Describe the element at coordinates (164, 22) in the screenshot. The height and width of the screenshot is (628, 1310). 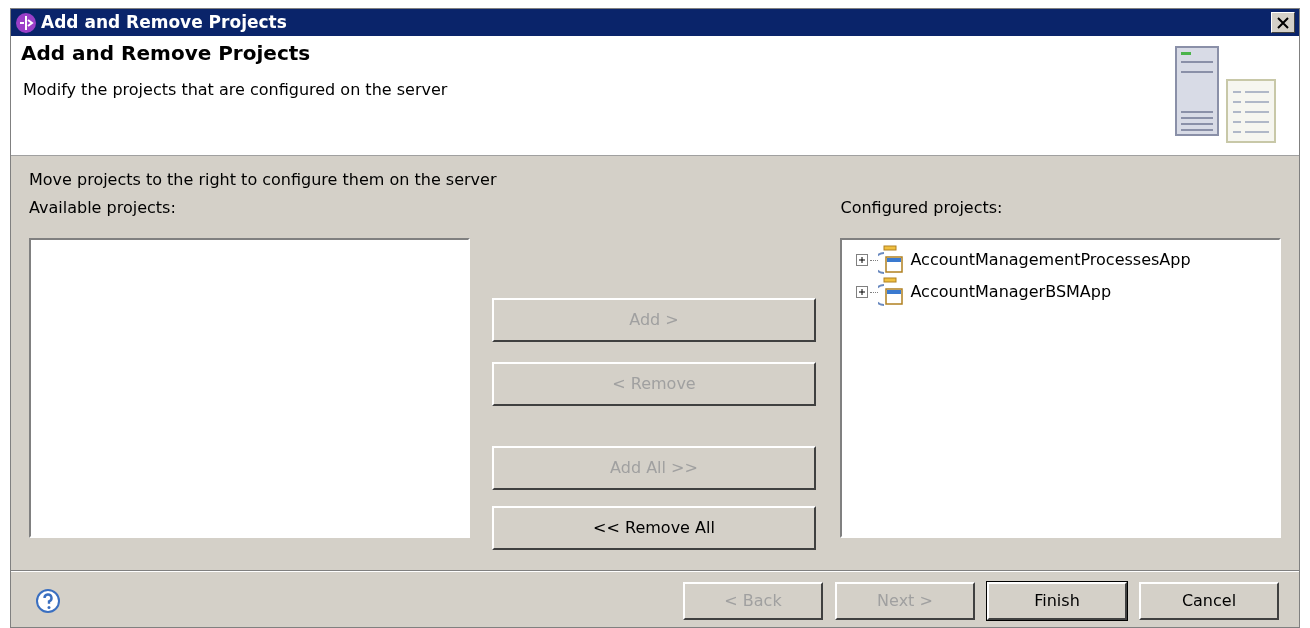
I see `window-title: Add and Remove Projects` at that location.